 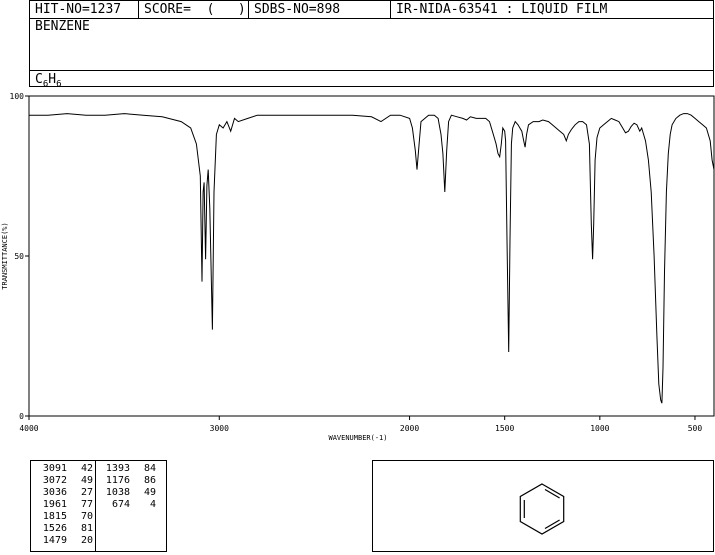 I want to click on x-tick-label: 4000, so click(x=28, y=428).